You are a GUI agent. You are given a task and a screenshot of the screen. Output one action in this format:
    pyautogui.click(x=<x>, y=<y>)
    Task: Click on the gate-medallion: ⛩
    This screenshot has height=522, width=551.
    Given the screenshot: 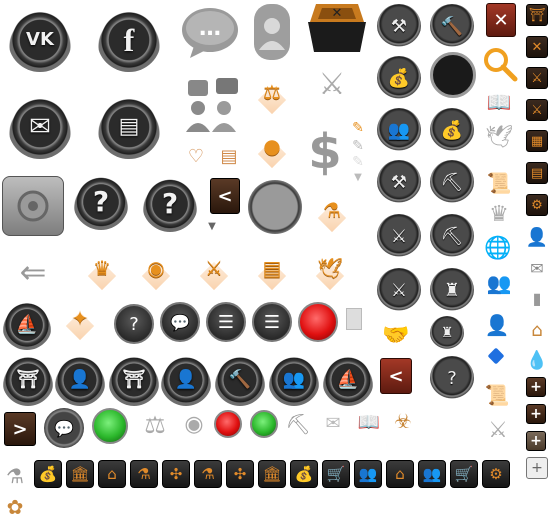 What is the action you would take?
    pyautogui.click(x=28, y=380)
    